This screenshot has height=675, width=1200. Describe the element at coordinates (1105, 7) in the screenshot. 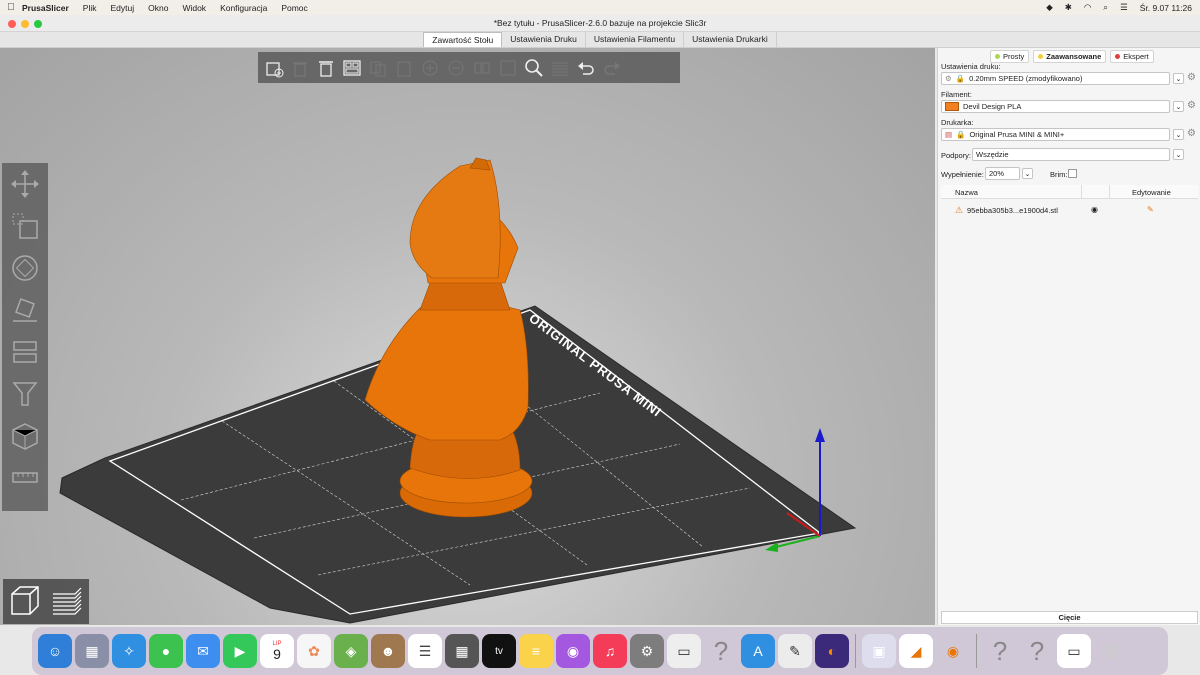

I see `search-icon: ⌕` at that location.